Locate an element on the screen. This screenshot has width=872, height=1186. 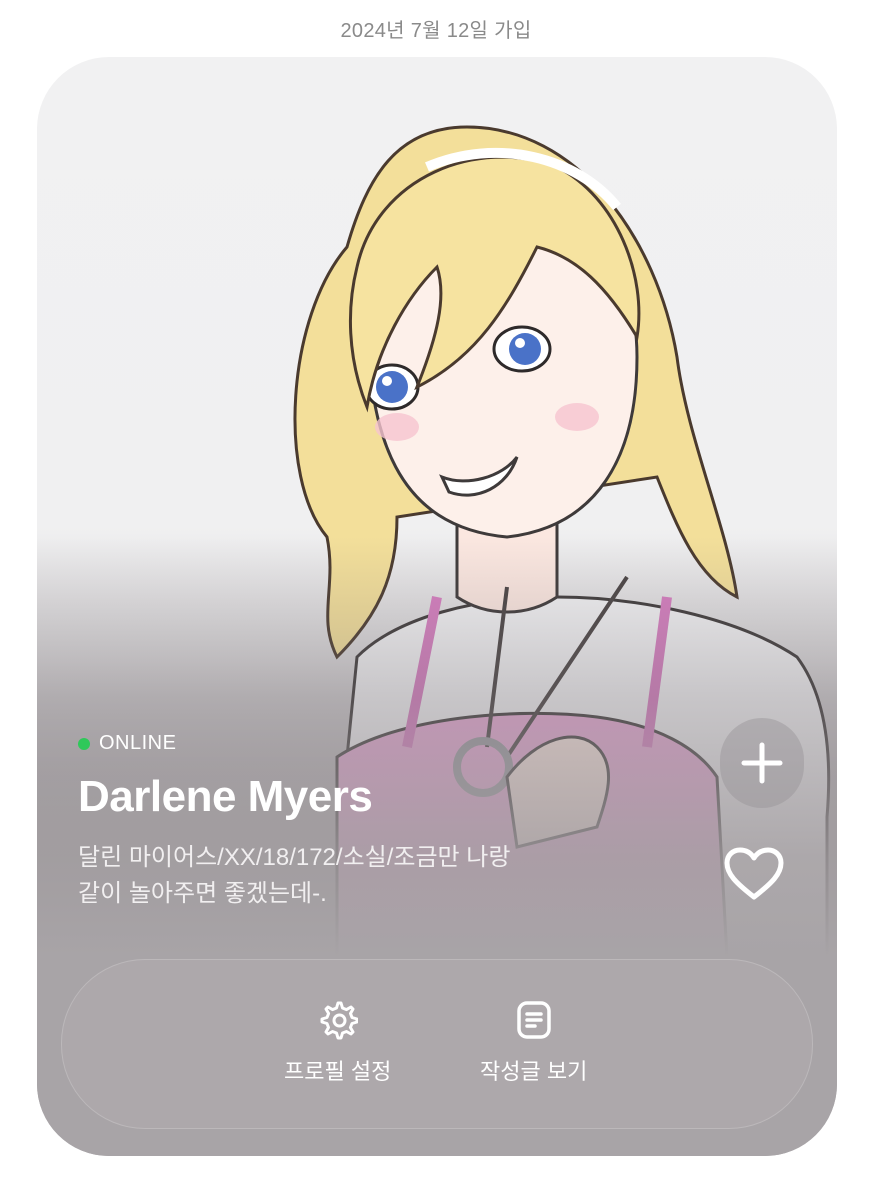
bio-line-2: 같이 놀아주면 좋겠는데-. is located at coordinates (202, 893).